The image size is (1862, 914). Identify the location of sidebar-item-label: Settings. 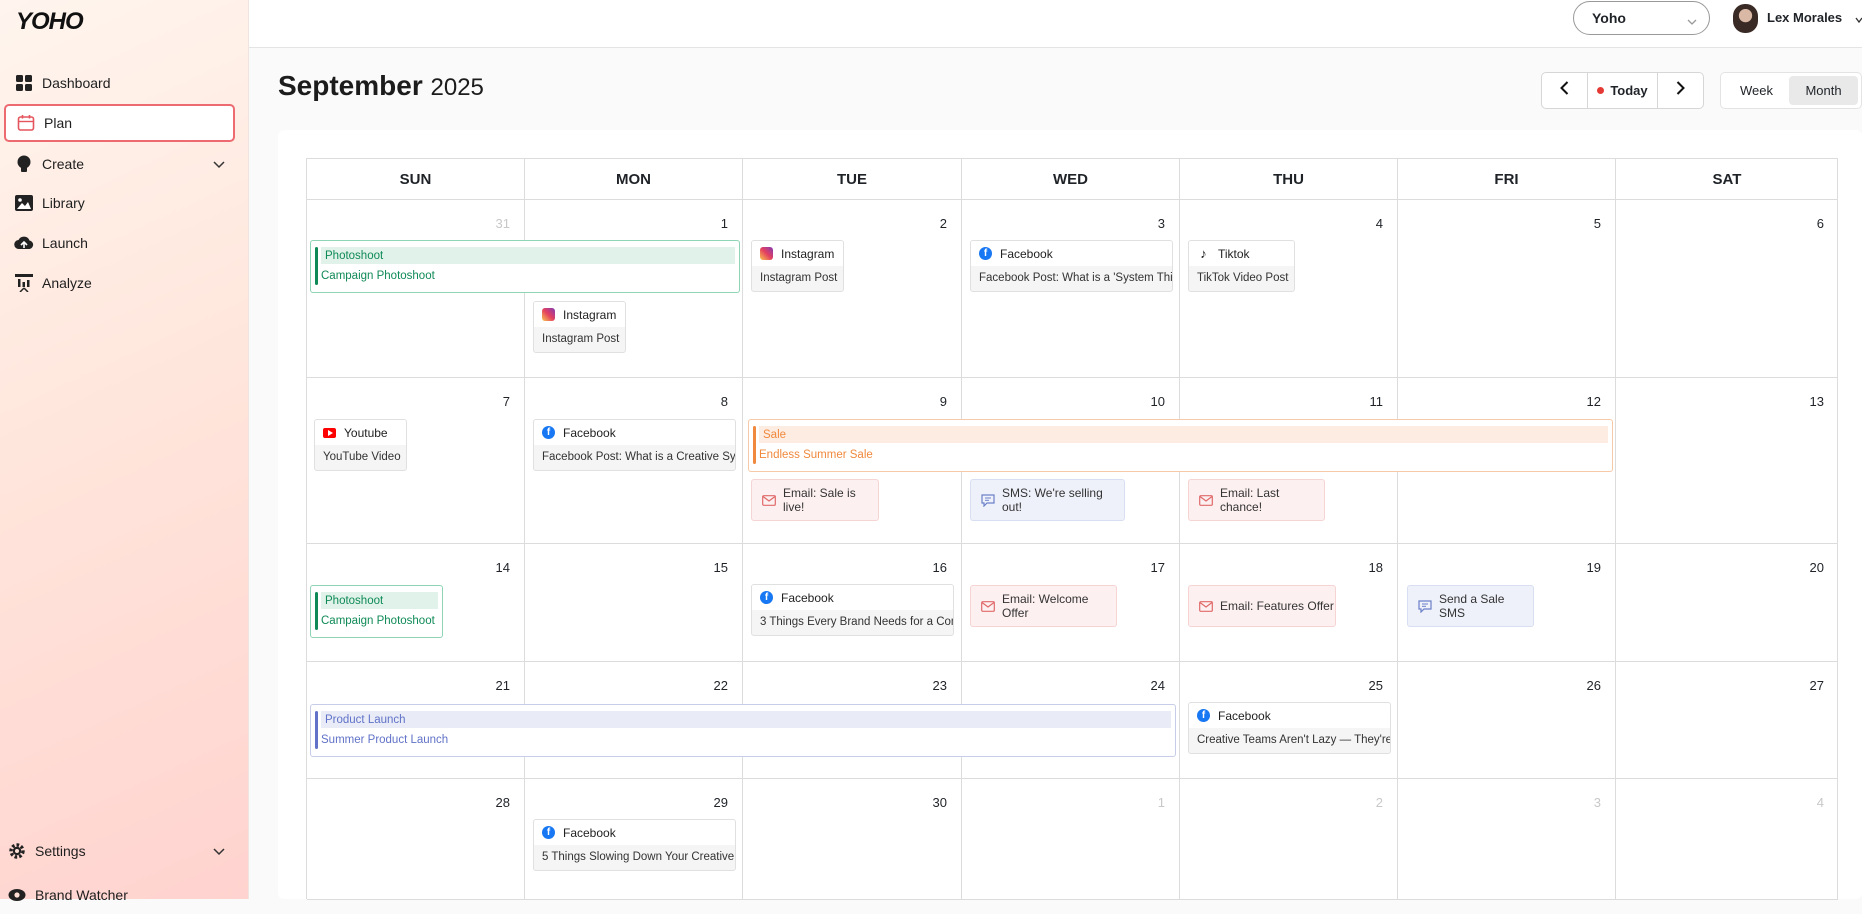
(60, 851).